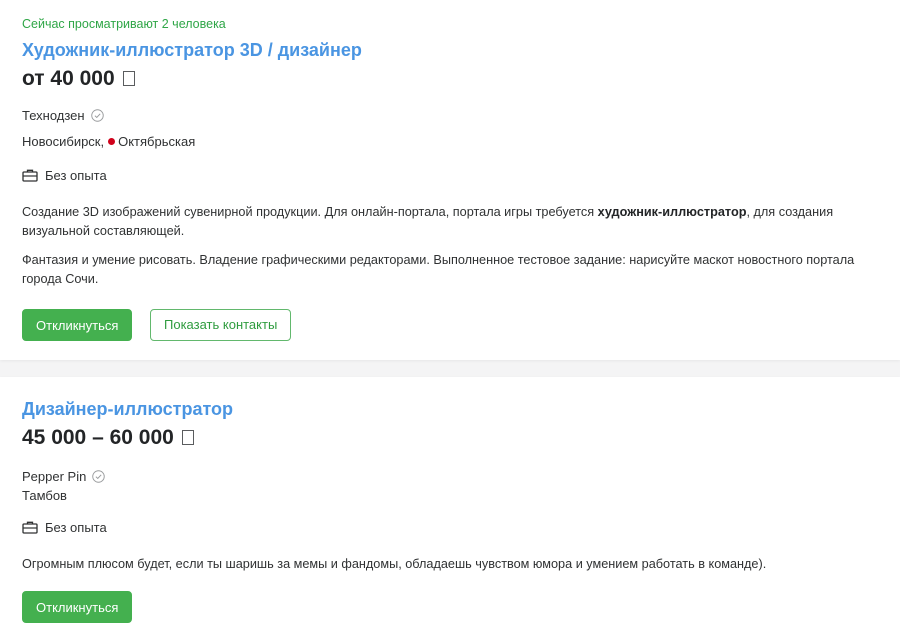 This screenshot has width=900, height=644. What do you see at coordinates (127, 409) in the screenshot?
I see `vacancy-title-link: Дизайнер-иллюстратор` at bounding box center [127, 409].